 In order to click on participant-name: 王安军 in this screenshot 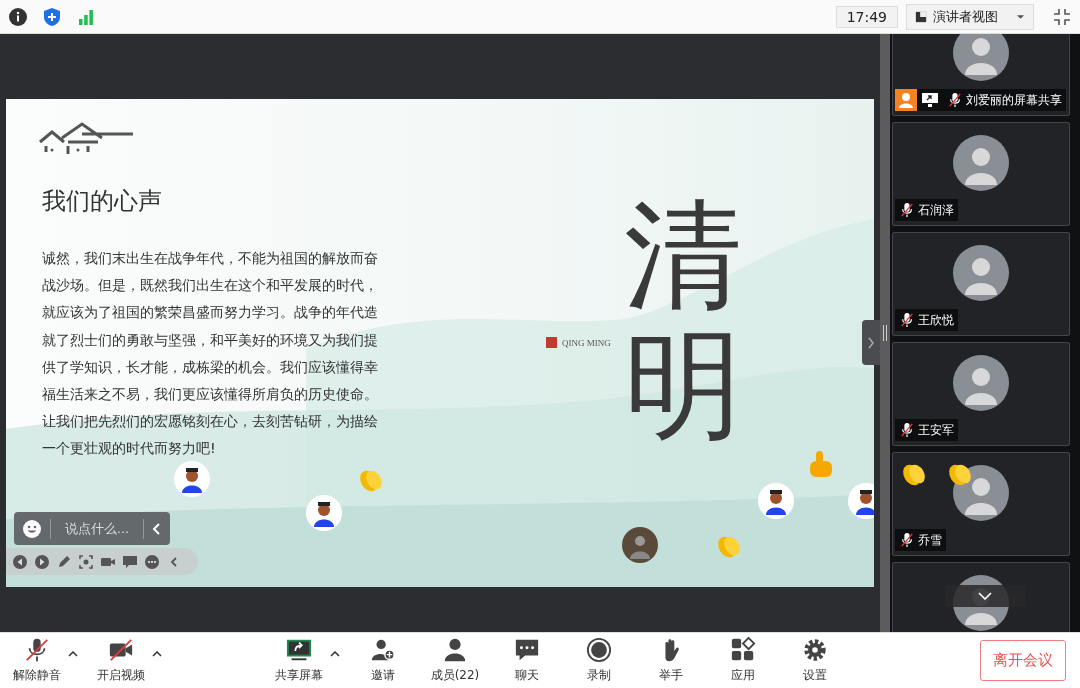, I will do `click(936, 430)`.